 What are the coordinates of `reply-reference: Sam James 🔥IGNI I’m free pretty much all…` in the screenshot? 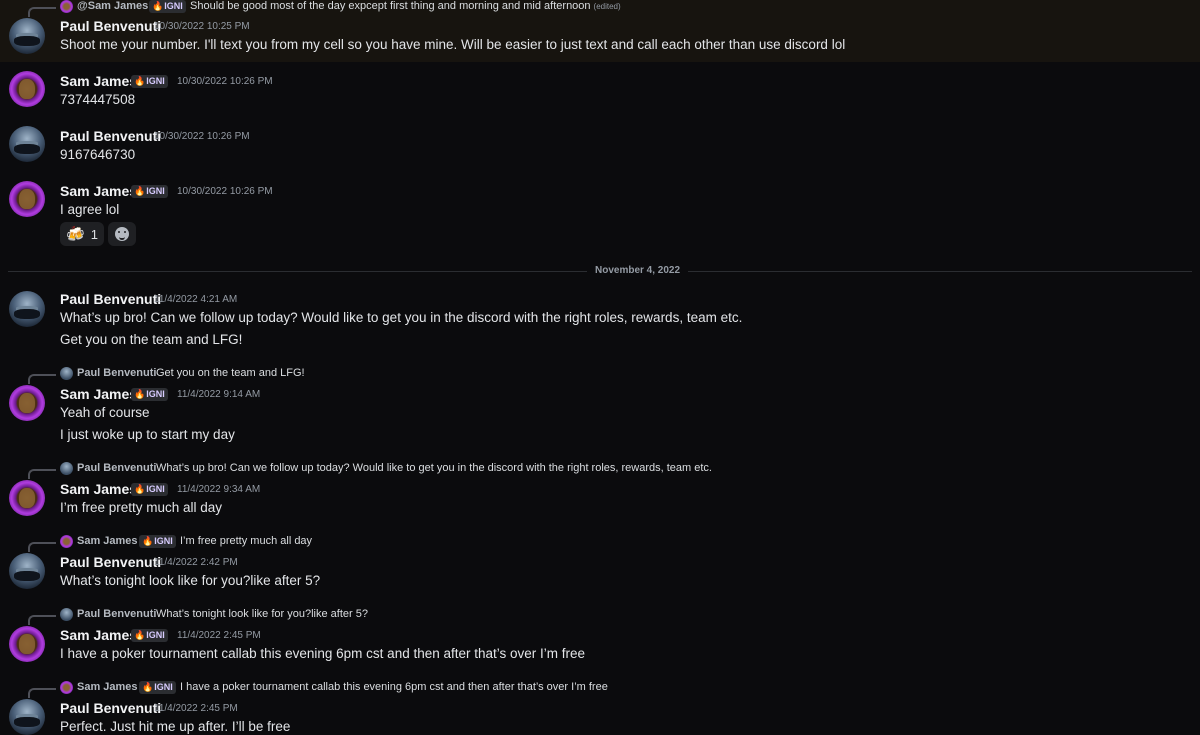 It's located at (608, 543).